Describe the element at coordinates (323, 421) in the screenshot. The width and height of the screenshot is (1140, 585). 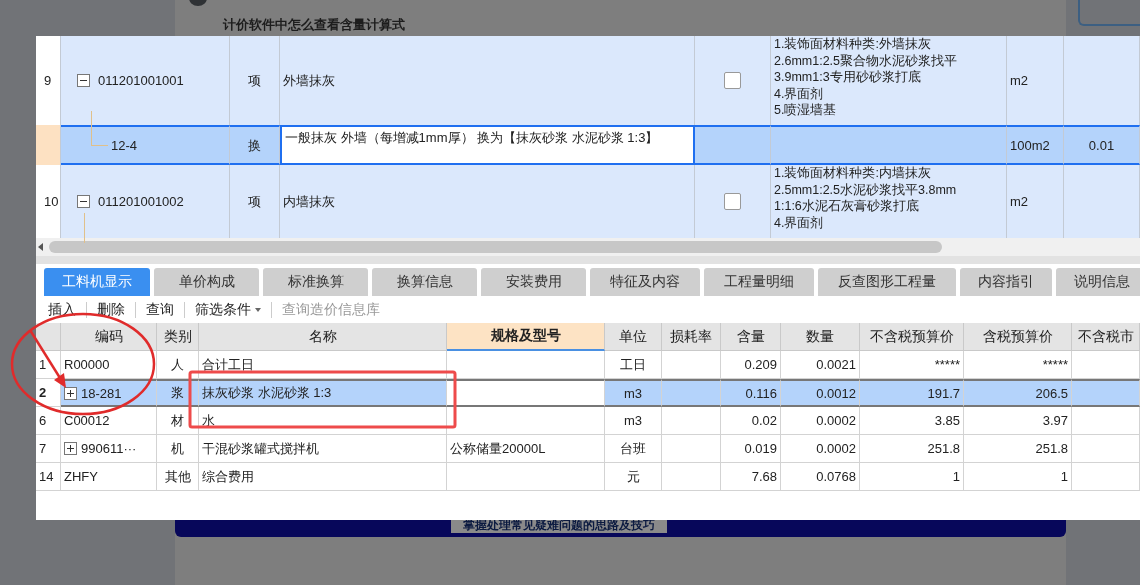
I see `table-cell: 水` at that location.